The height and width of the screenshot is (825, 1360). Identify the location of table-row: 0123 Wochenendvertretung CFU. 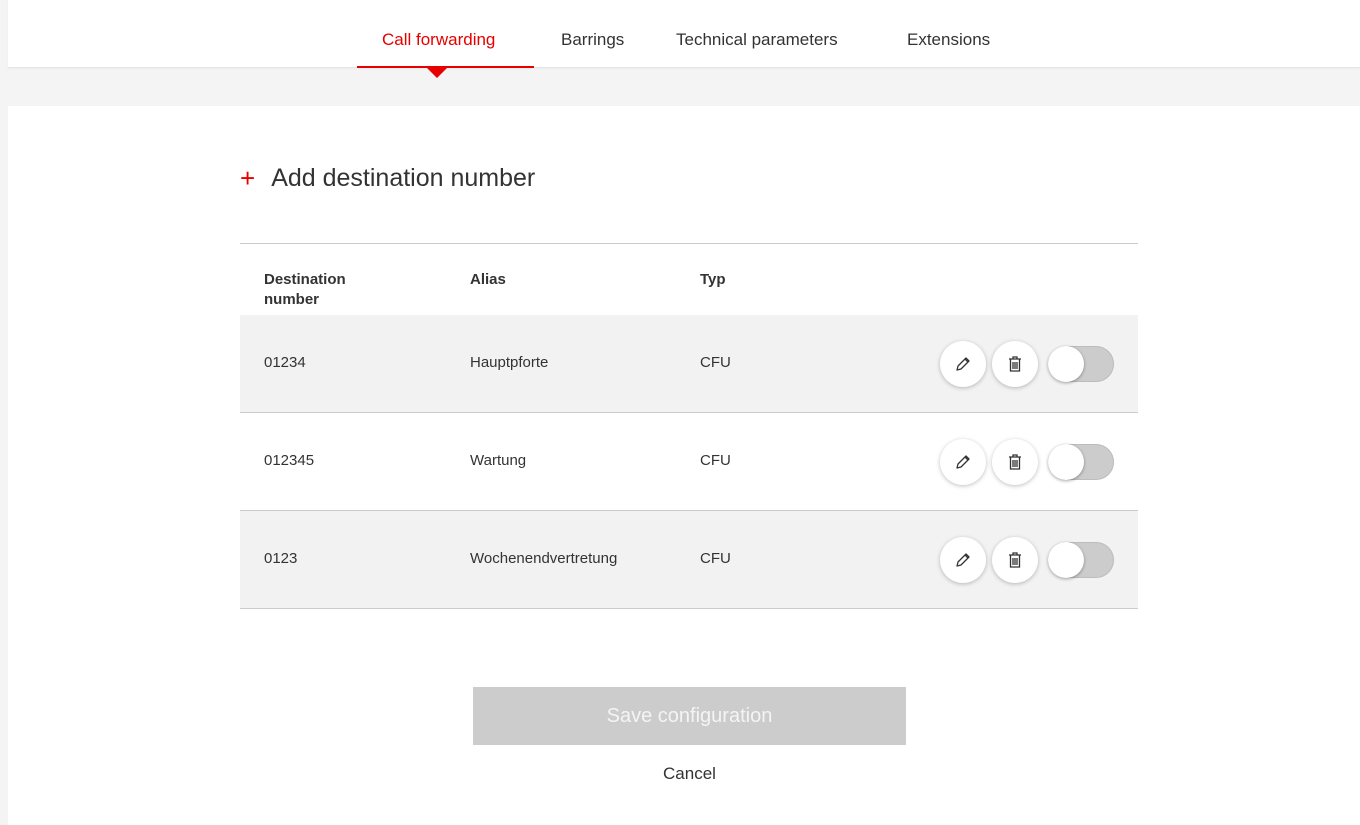
(689, 560).